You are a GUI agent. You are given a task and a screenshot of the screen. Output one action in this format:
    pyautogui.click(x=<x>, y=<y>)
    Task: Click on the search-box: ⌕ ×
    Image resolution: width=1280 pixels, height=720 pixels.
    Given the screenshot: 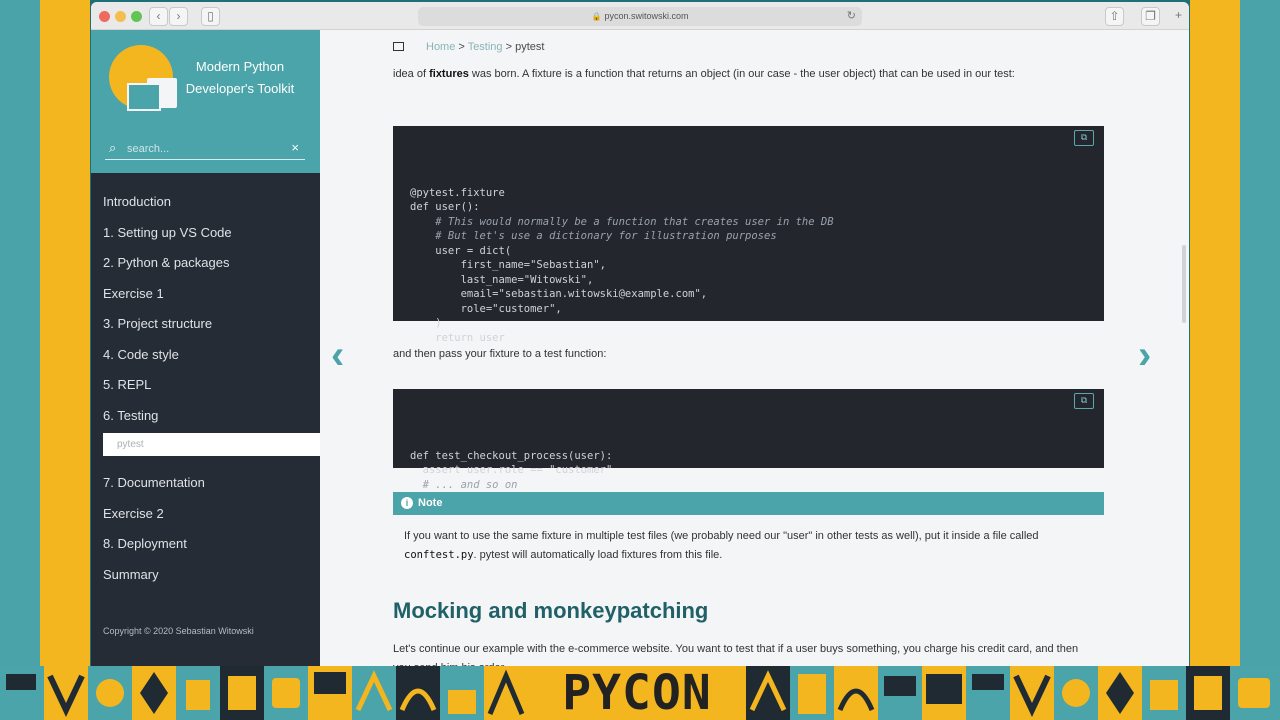 What is the action you would take?
    pyautogui.click(x=205, y=149)
    